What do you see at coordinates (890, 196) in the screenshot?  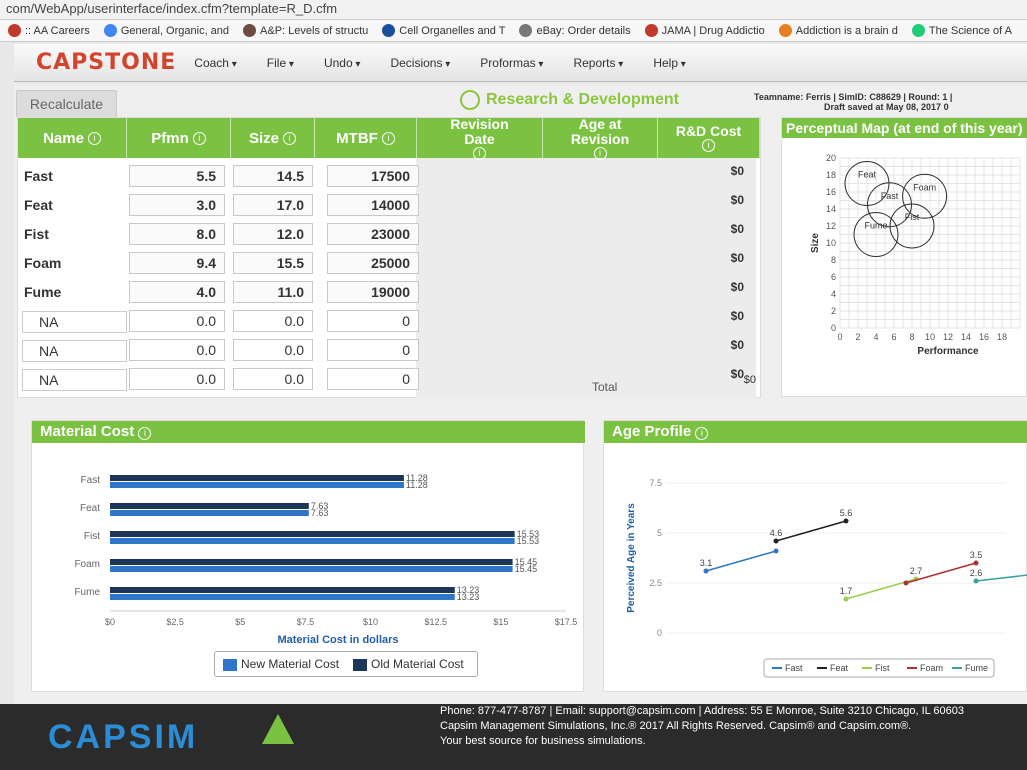 I see `product-label: Fast` at bounding box center [890, 196].